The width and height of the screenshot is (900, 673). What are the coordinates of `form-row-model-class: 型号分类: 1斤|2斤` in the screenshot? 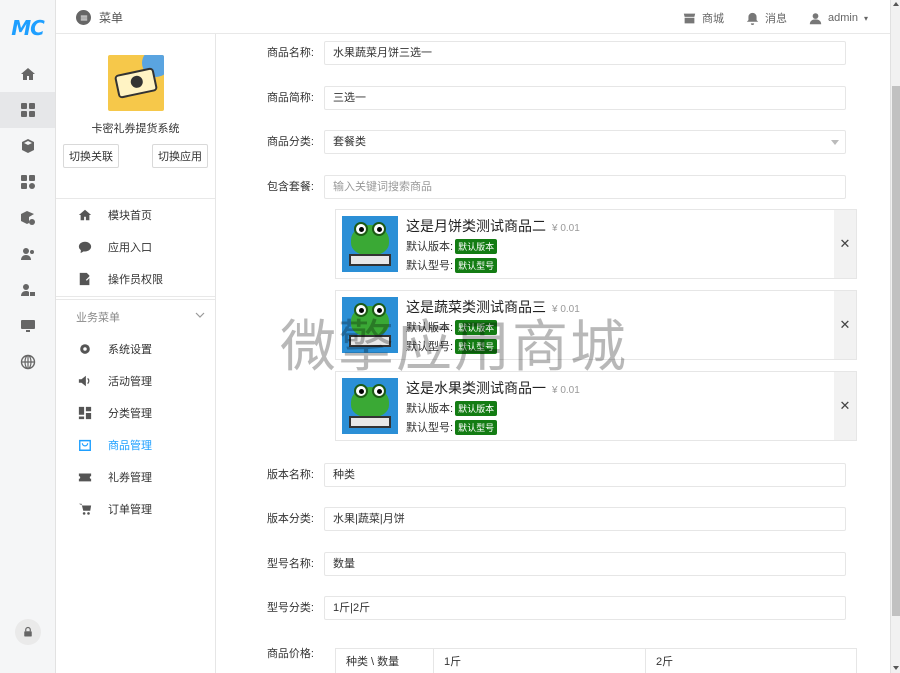 It's located at (553, 608).